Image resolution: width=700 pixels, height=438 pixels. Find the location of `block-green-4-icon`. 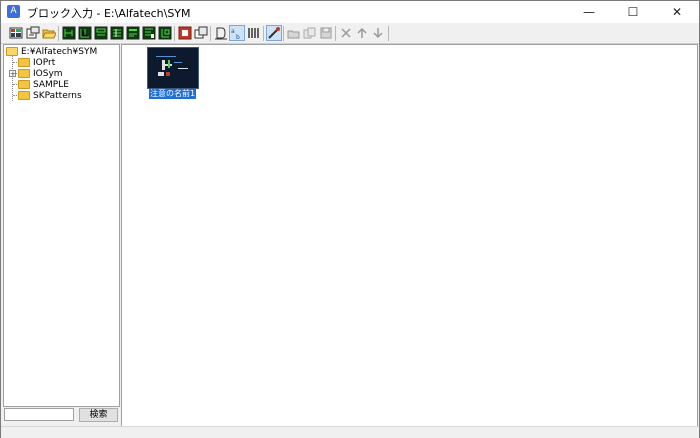

block-green-4-icon is located at coordinates (117, 33).